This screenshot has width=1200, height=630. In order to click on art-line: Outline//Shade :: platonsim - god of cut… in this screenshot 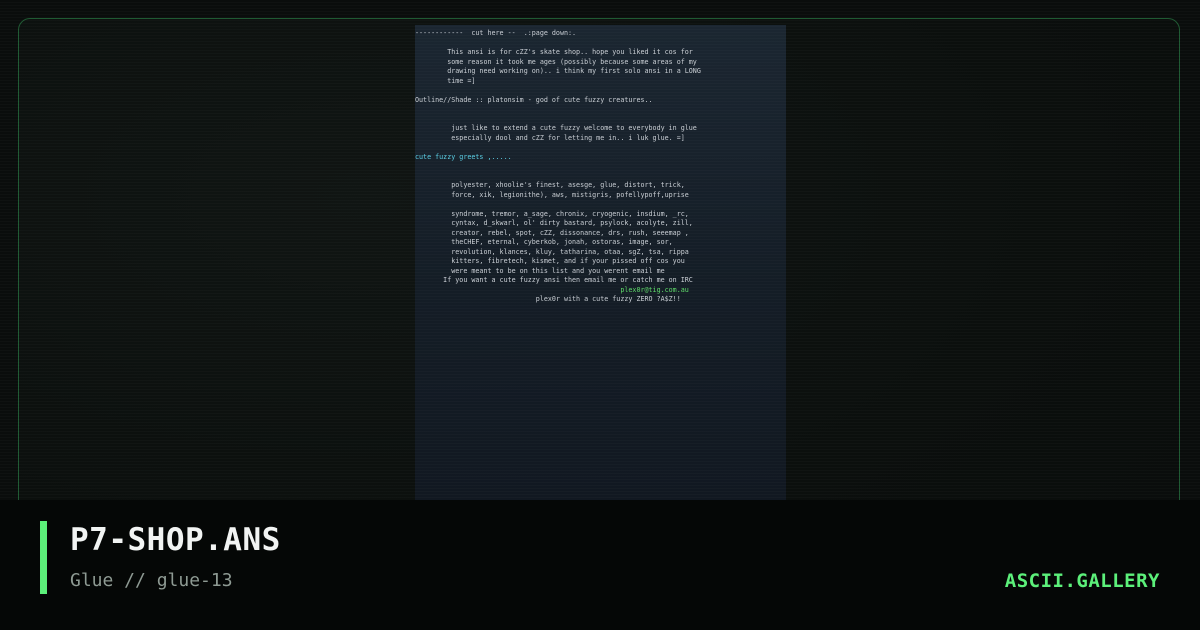, I will do `click(534, 99)`.